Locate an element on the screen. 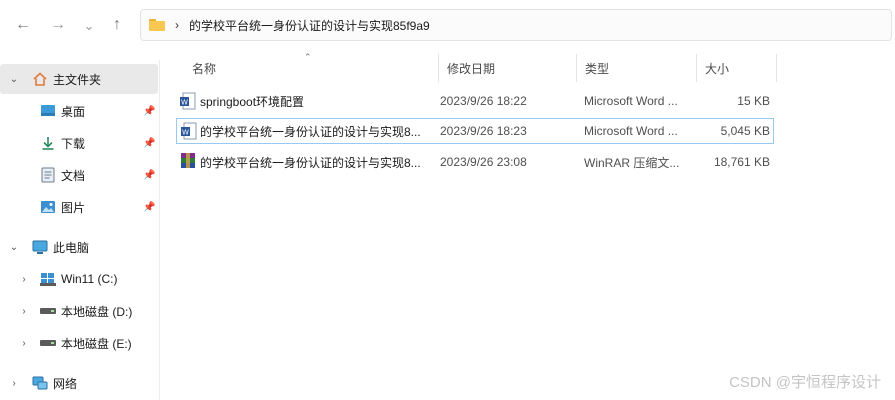  breadcrumb-current-folder: 的学校平台统一身份认证的设计与实现85f9a9 is located at coordinates (309, 25).